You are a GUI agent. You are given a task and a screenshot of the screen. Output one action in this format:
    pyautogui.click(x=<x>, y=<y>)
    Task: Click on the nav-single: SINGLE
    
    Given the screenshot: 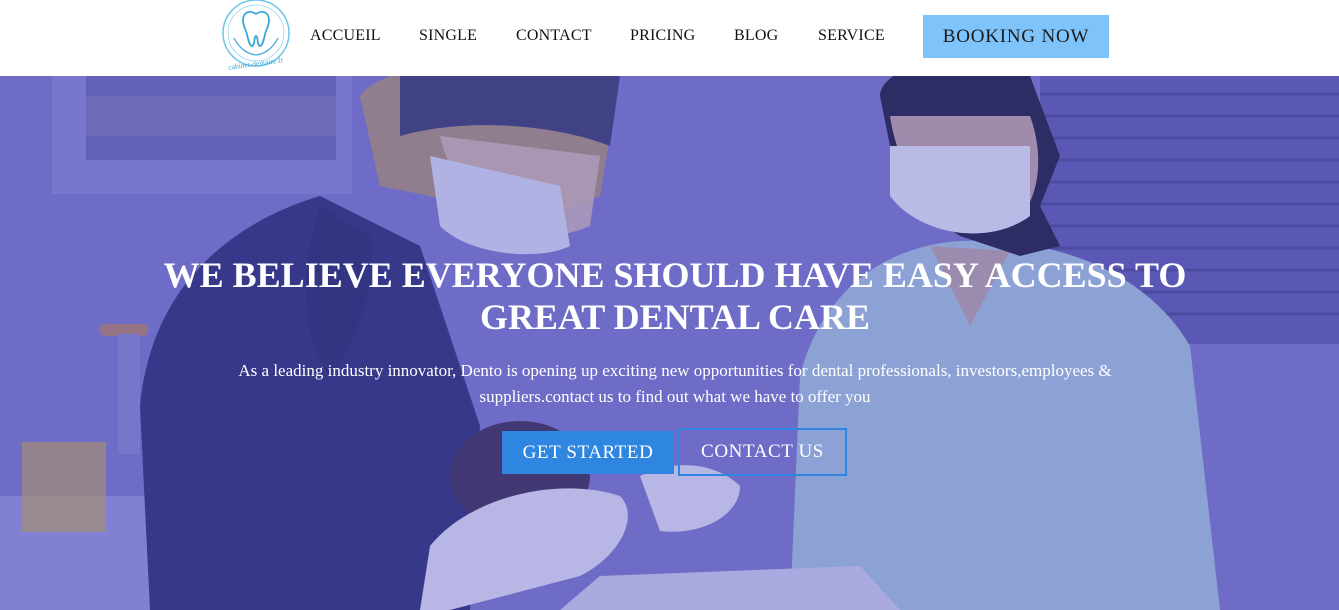 What is the action you would take?
    pyautogui.click(x=448, y=36)
    